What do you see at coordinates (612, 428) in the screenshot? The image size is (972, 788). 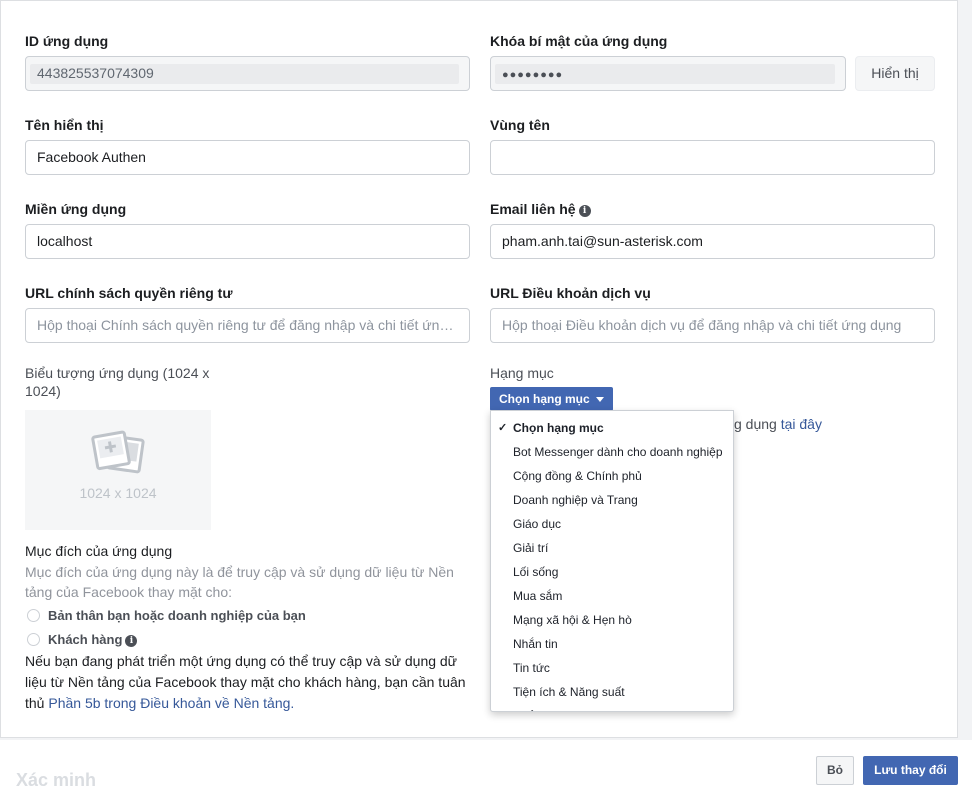 I see `category-option: ✓ Chọn hạng mục` at bounding box center [612, 428].